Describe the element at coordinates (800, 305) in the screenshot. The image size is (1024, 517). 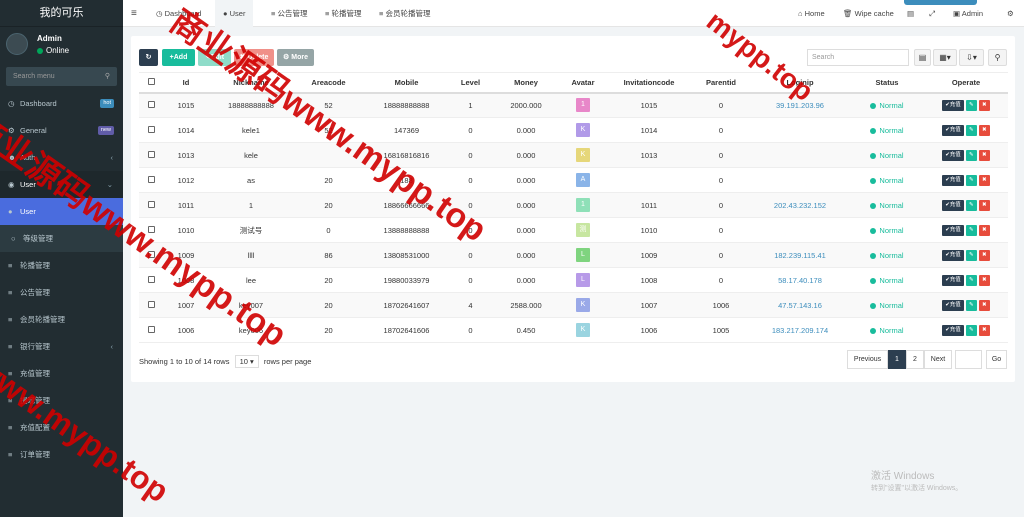
I see `loginip-link: 47.57.143.16` at that location.